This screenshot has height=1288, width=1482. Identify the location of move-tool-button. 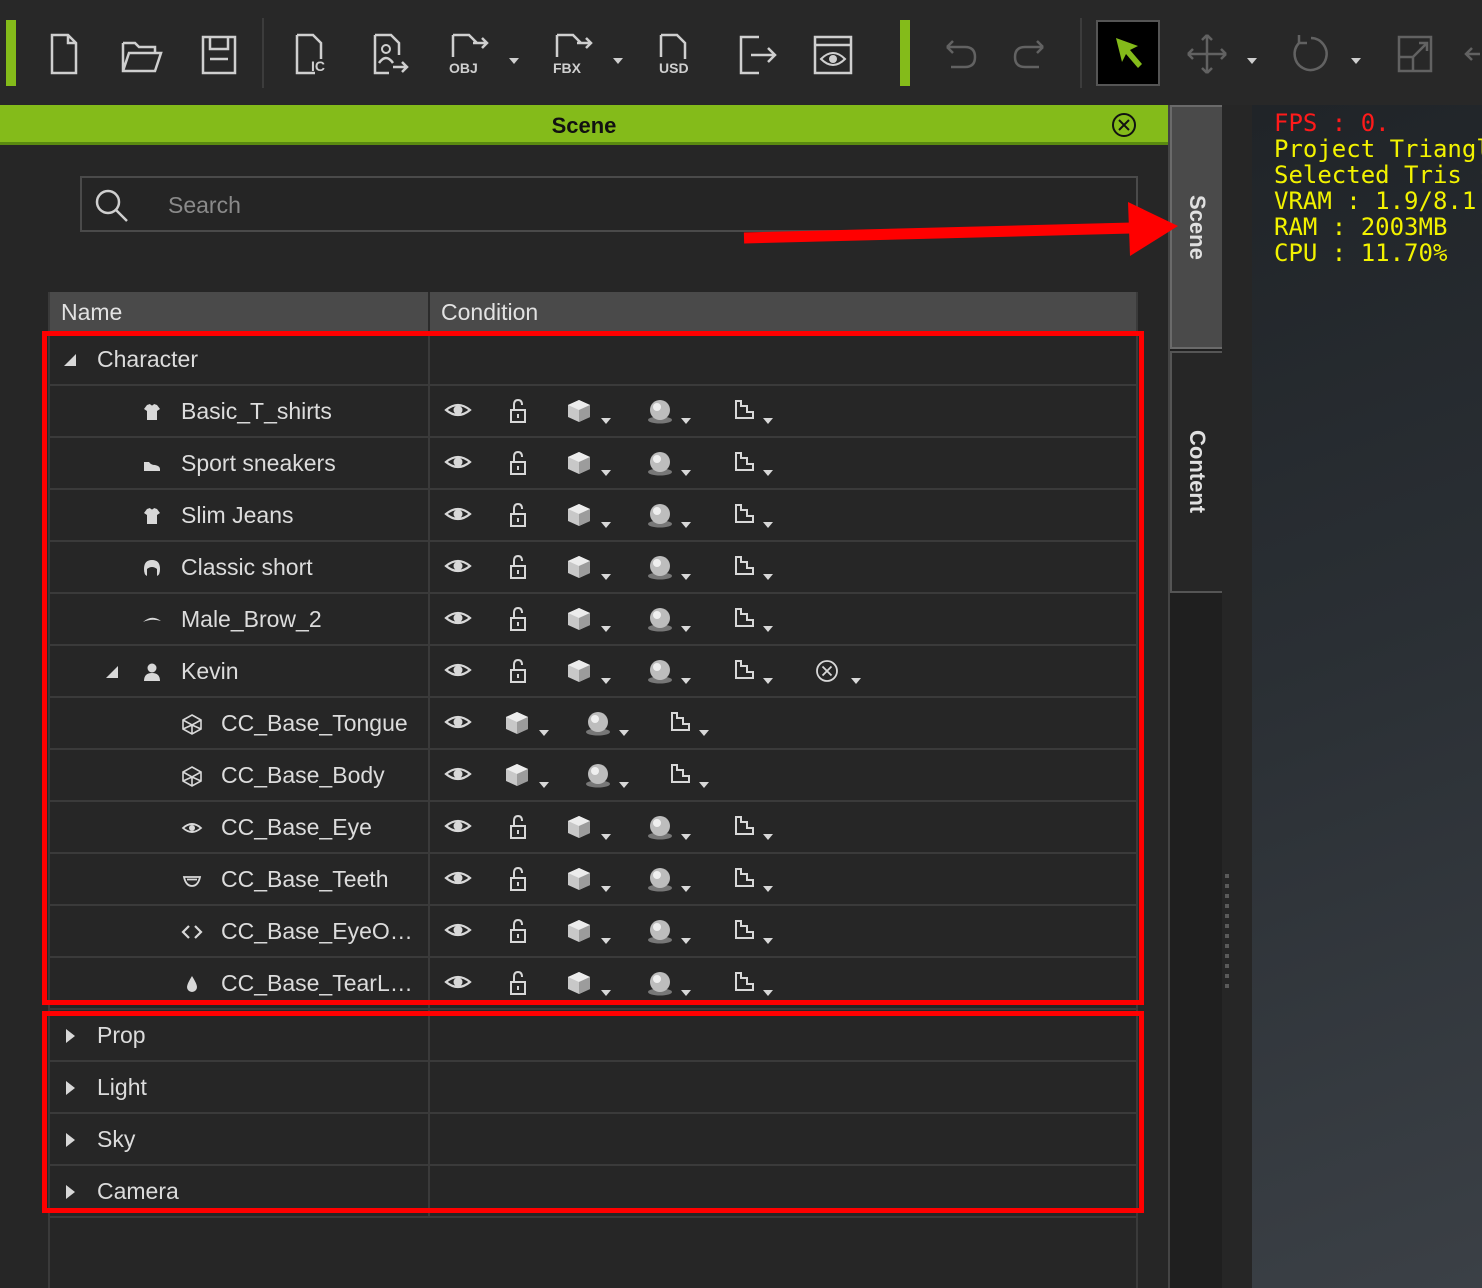
(1207, 54).